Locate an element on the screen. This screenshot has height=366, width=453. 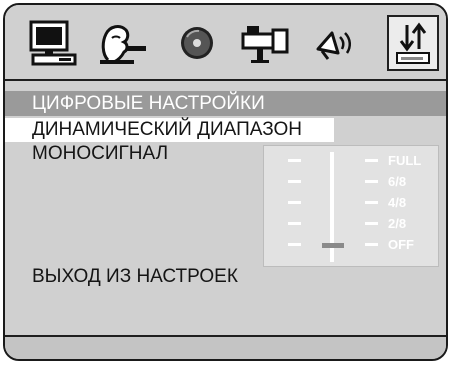
range-slider-thumb is located at coordinates (333, 245).